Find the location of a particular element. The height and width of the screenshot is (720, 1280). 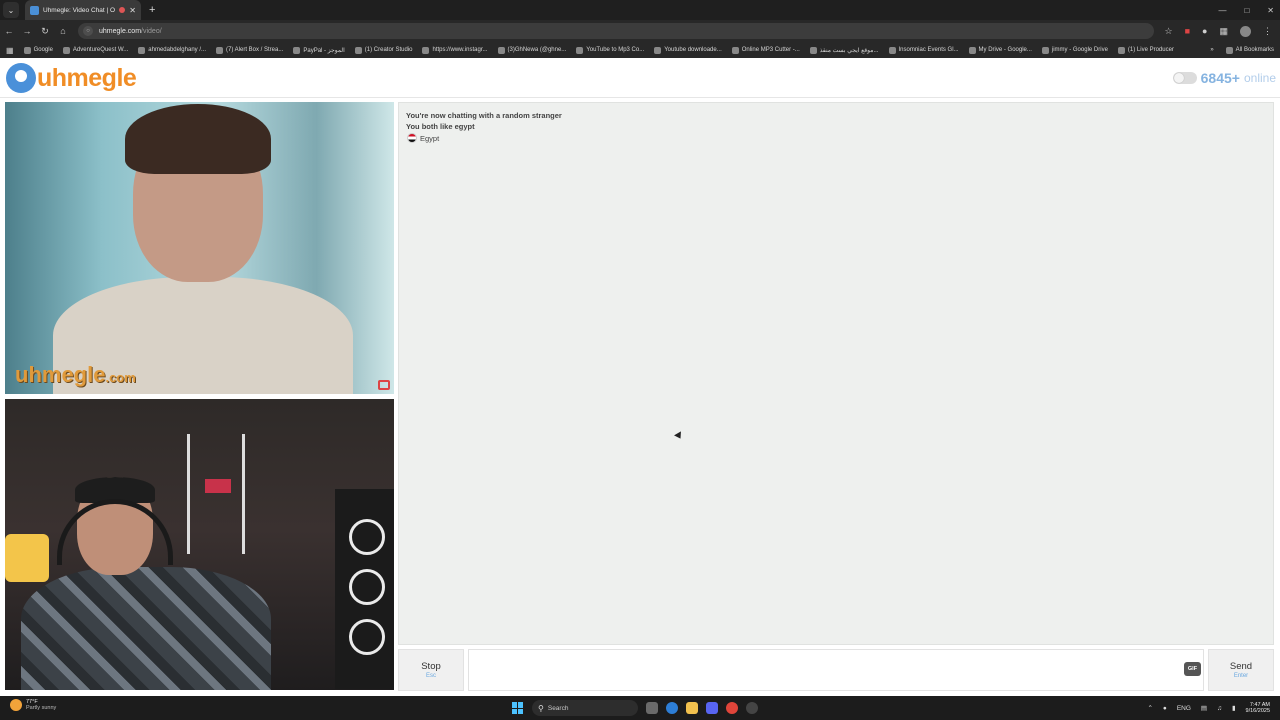

browser-tab-active: Uhmegle: Video Chat | Om ✕ is located at coordinates (83, 10).